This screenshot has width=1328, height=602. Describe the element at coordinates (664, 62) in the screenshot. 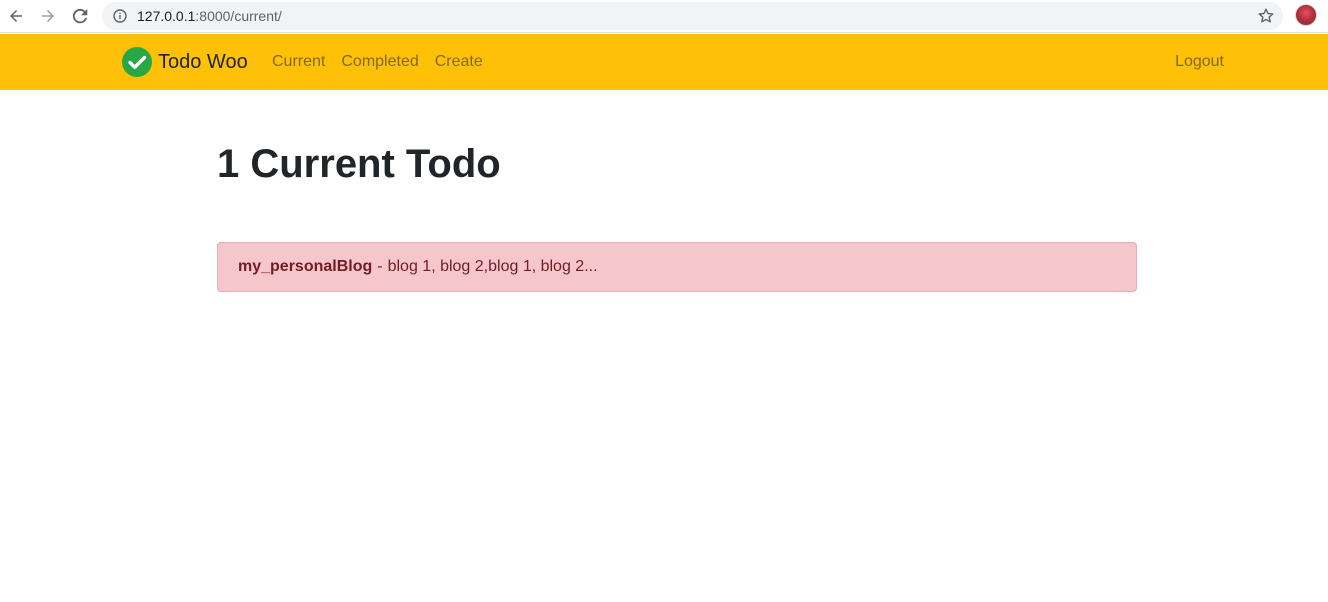

I see `navbar: Todo Woo Current Completed Create Logout` at that location.